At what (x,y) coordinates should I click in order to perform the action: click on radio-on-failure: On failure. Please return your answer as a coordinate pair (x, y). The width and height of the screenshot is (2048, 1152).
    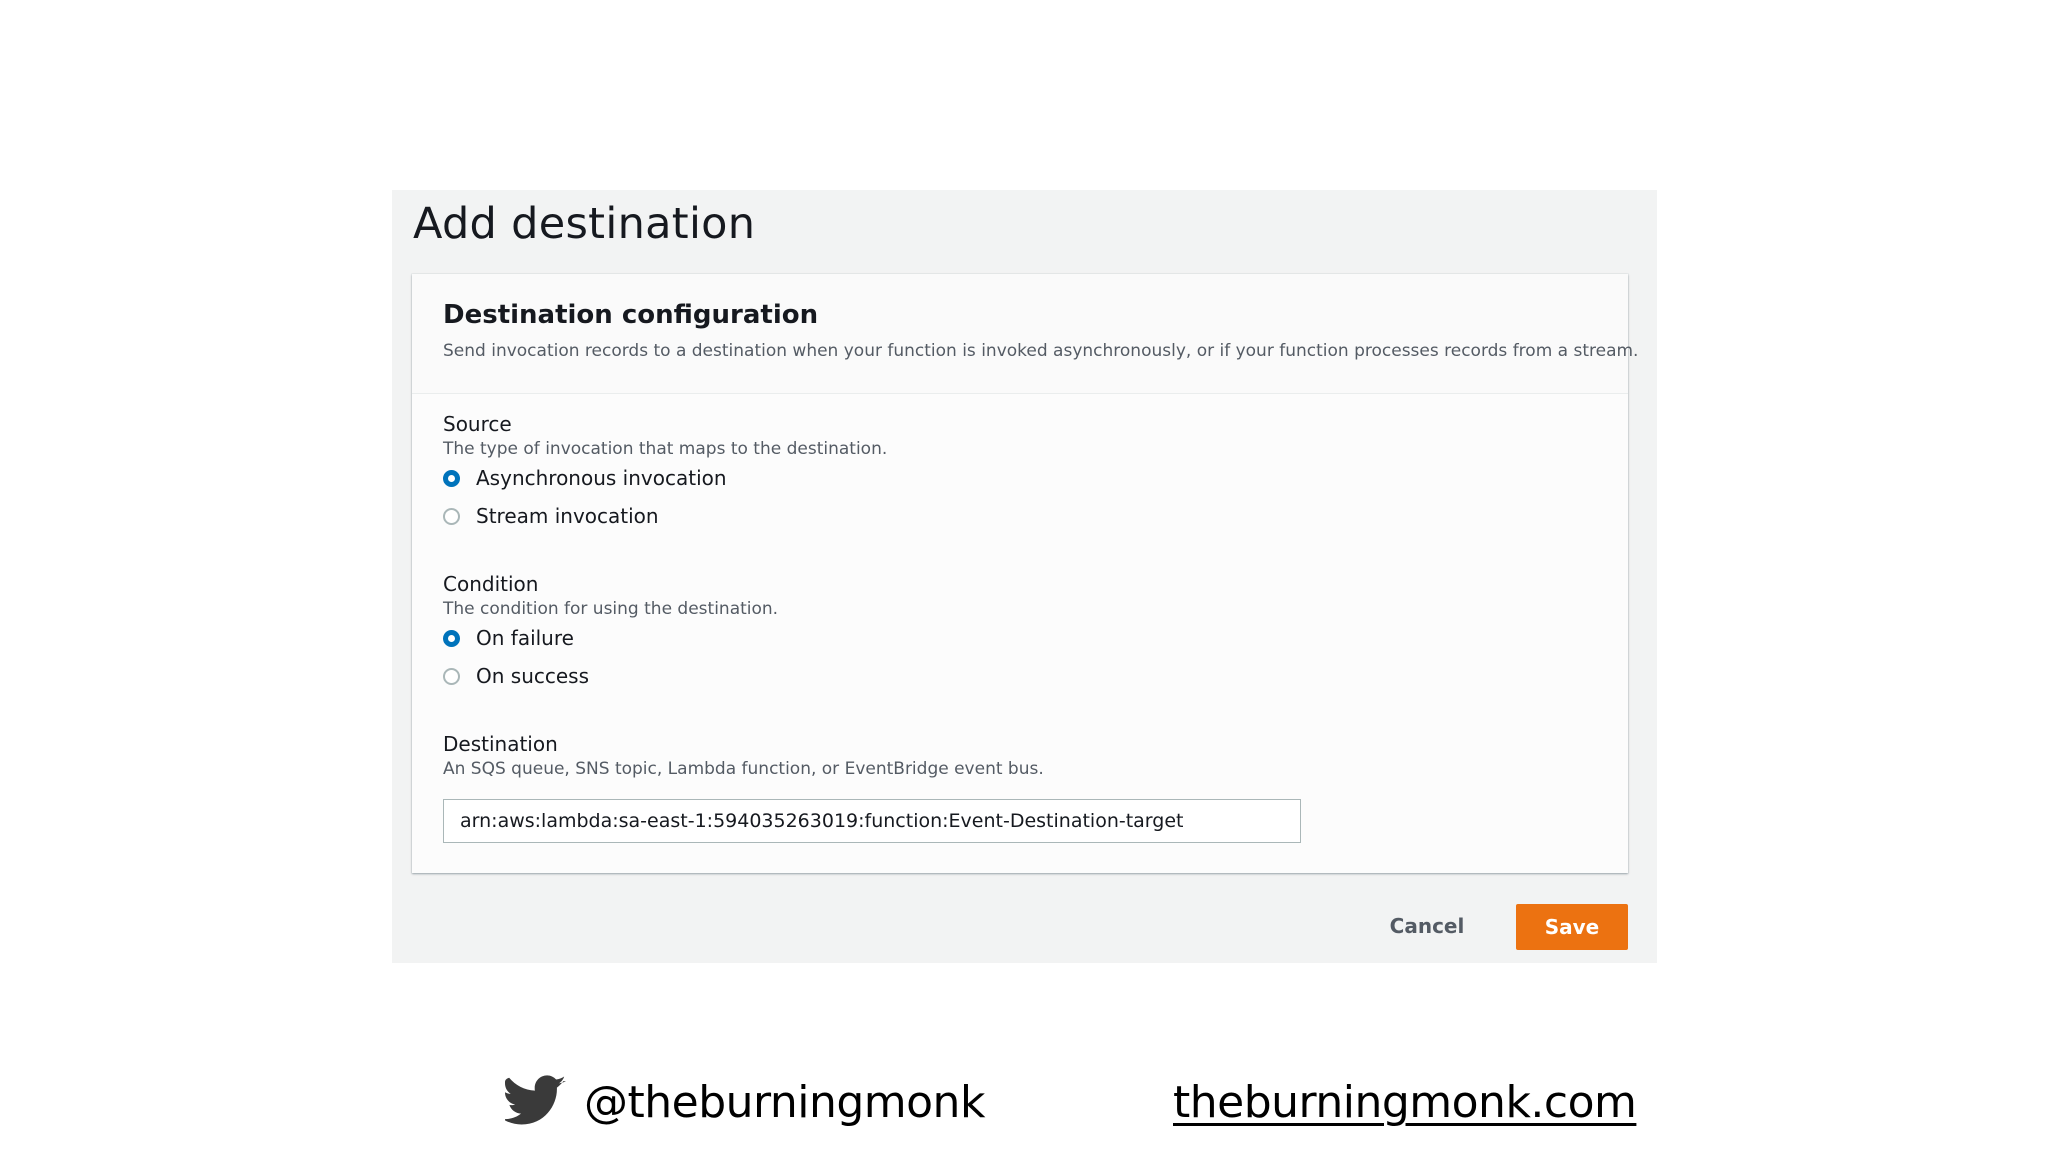
    Looking at the image, I should click on (508, 638).